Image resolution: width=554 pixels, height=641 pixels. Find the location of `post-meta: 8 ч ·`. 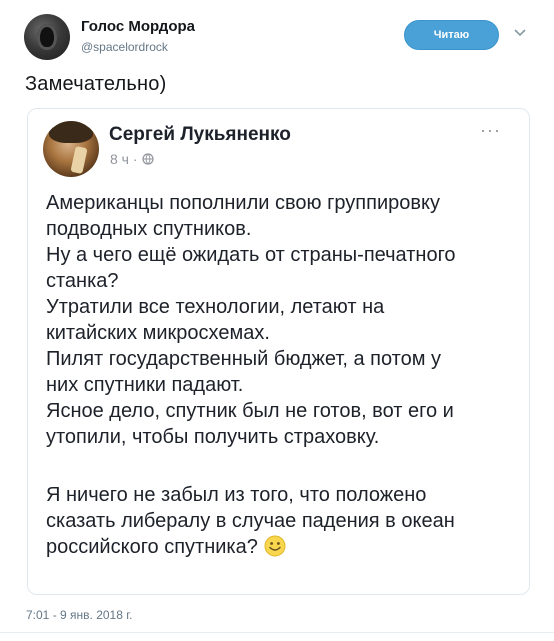

post-meta: 8 ч · is located at coordinates (132, 159).